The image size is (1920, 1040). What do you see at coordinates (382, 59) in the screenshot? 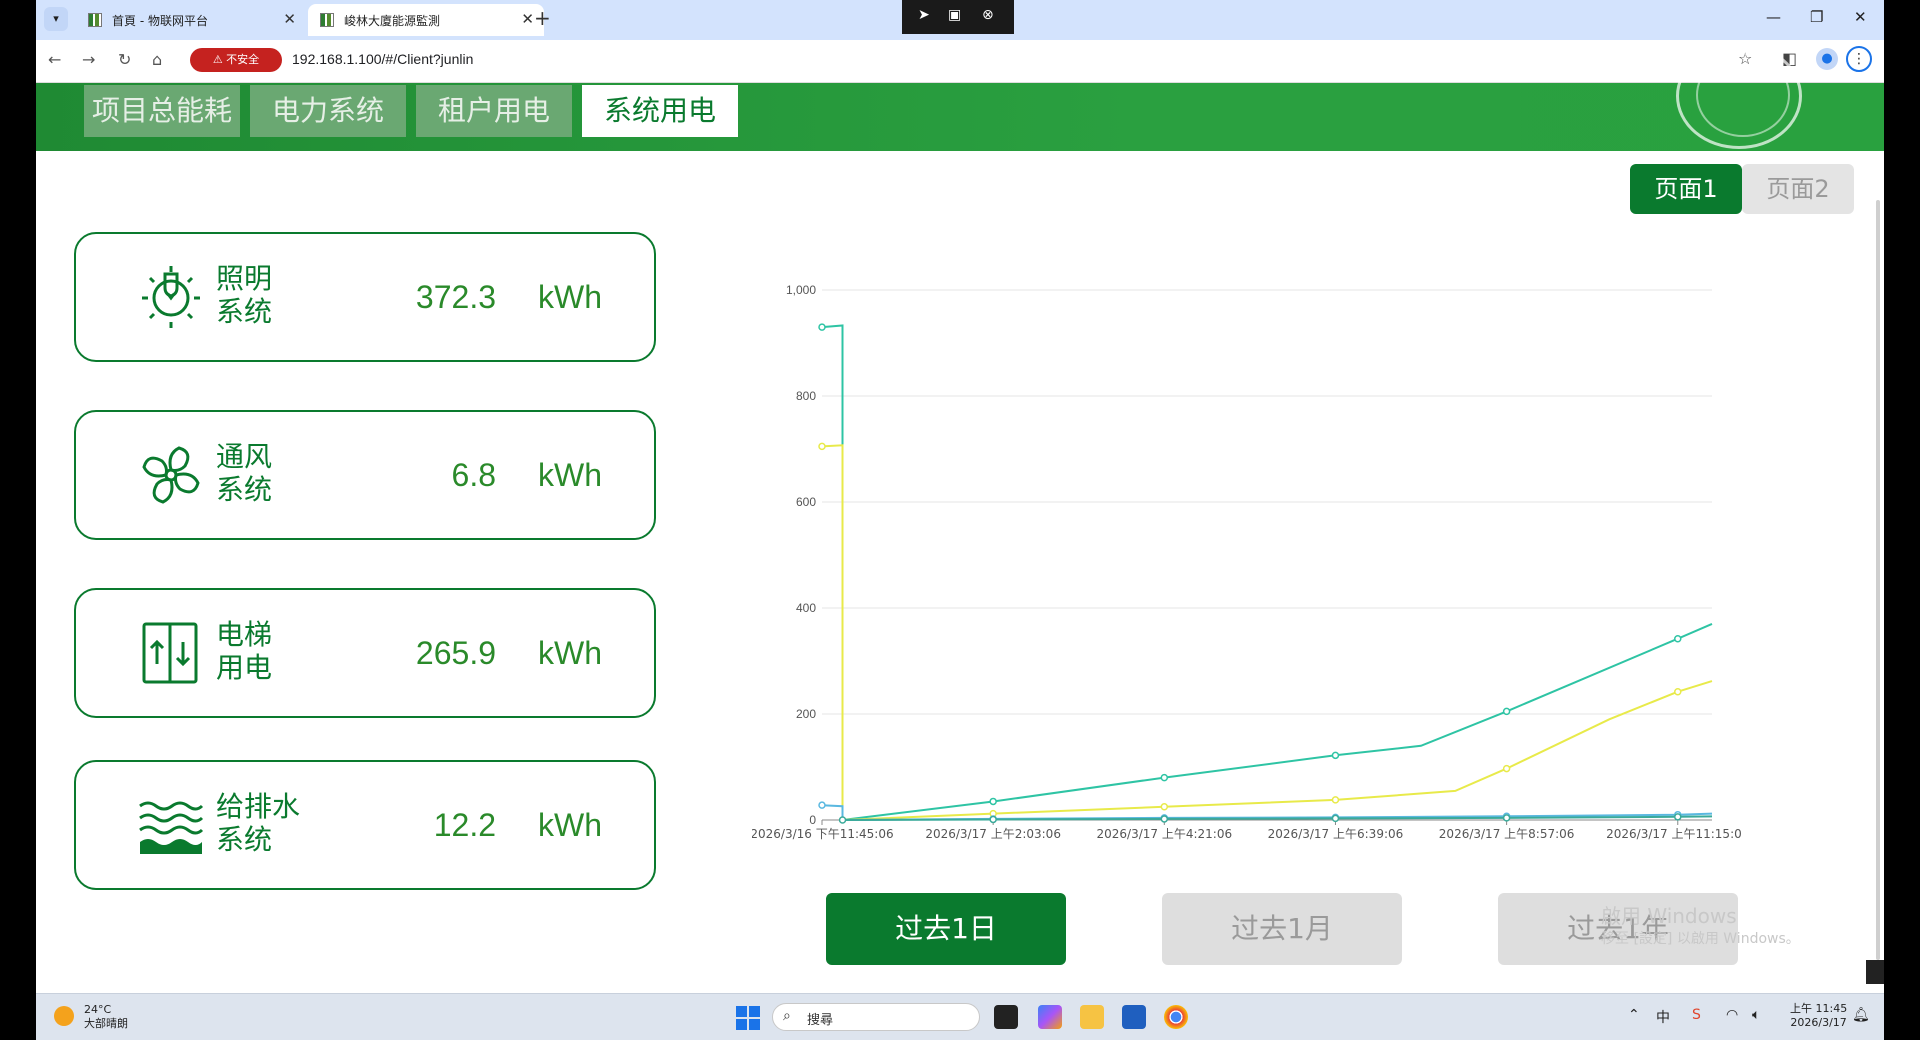
I see `url-field: 192.168.1.100/#/Client?junlin` at bounding box center [382, 59].